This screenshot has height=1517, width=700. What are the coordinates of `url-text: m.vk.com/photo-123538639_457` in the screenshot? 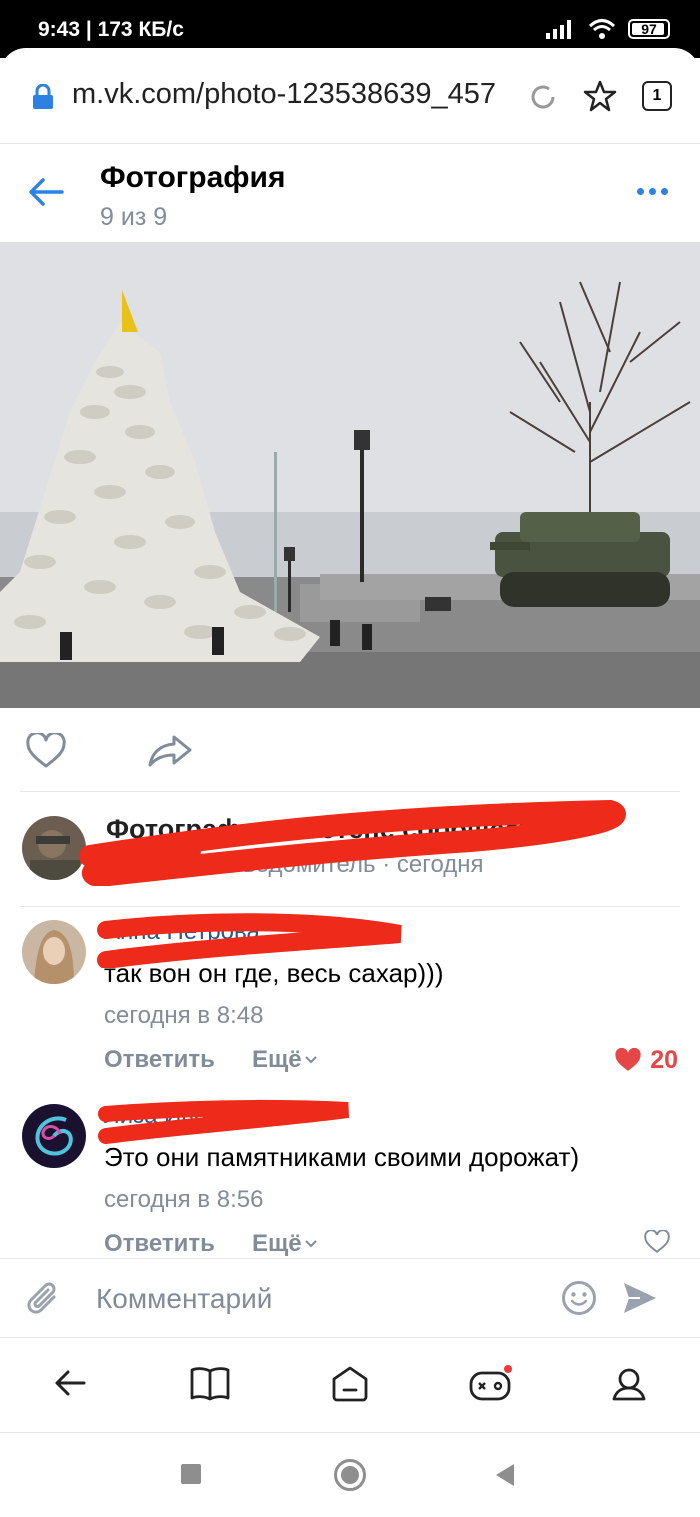 It's located at (284, 94).